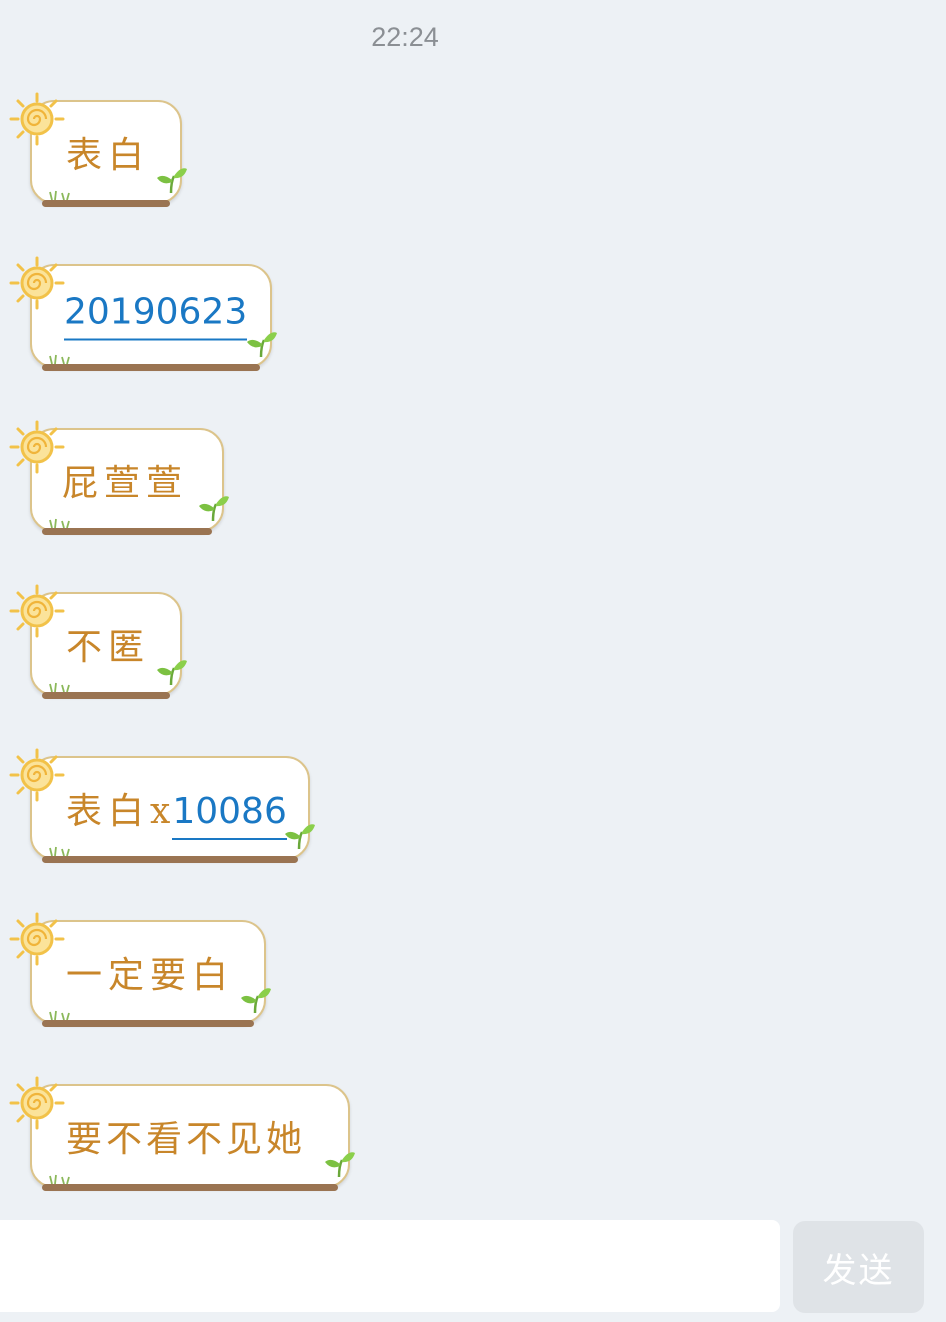 This screenshot has height=1322, width=946. Describe the element at coordinates (858, 1267) in the screenshot. I see `send-button: 发送` at that location.